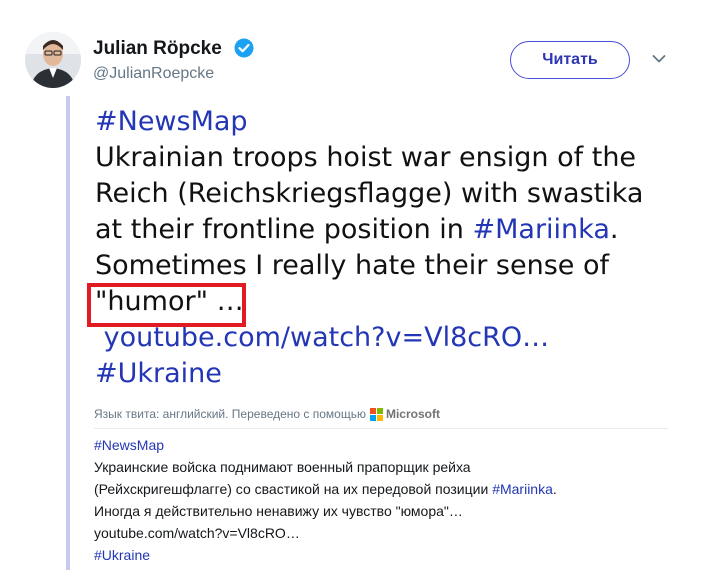 The height and width of the screenshot is (570, 705). I want to click on microsoft-logo-icon, so click(376, 414).